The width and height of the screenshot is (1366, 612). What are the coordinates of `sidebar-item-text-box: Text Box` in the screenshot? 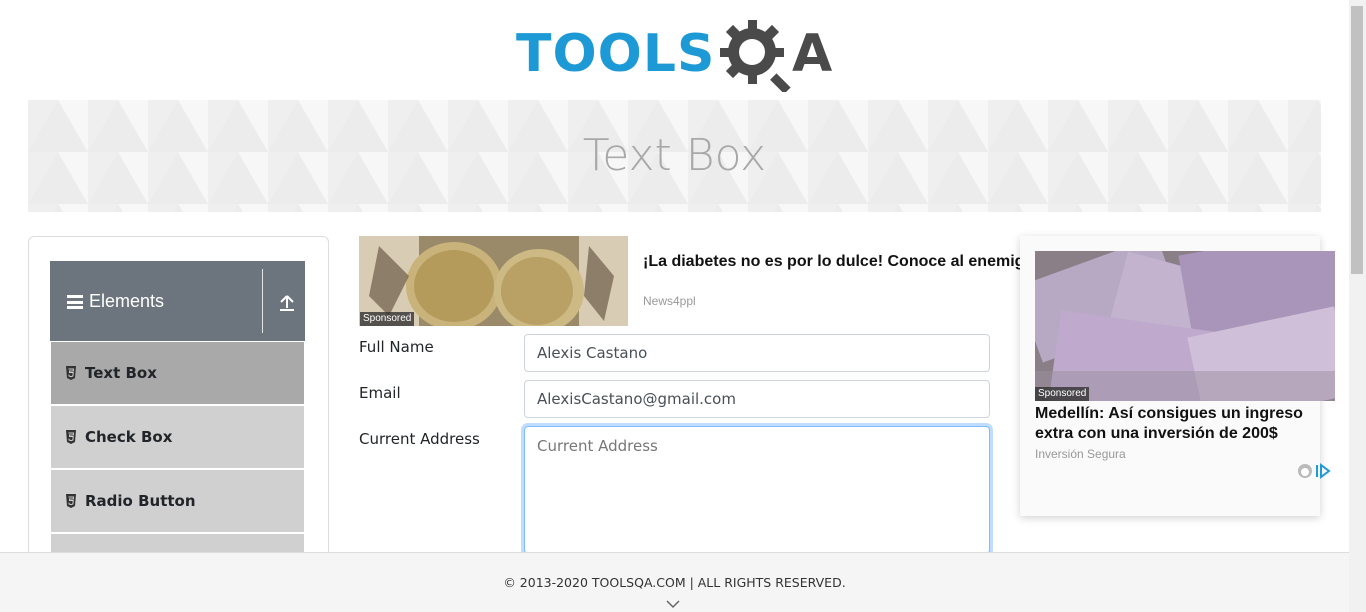 It's located at (177, 373).